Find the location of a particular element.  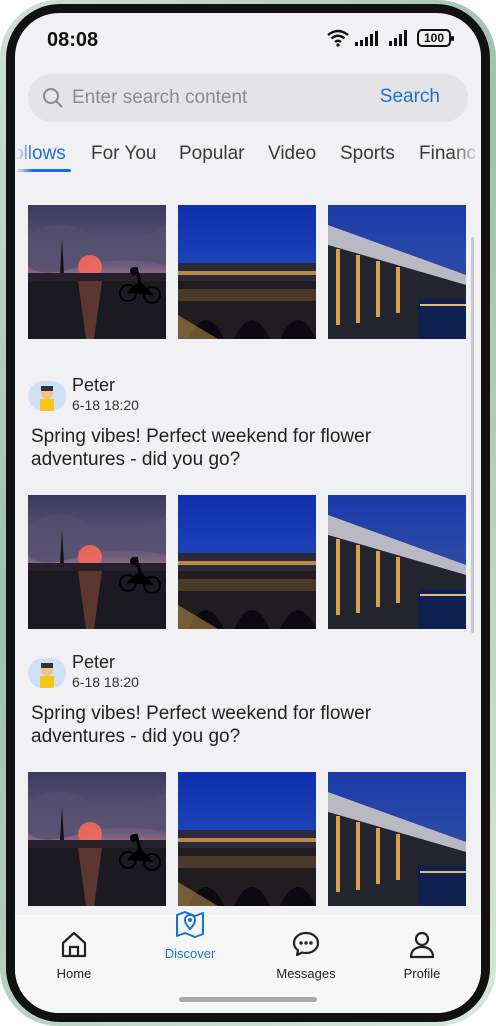

nav-messages: Messages is located at coordinates (306, 955).